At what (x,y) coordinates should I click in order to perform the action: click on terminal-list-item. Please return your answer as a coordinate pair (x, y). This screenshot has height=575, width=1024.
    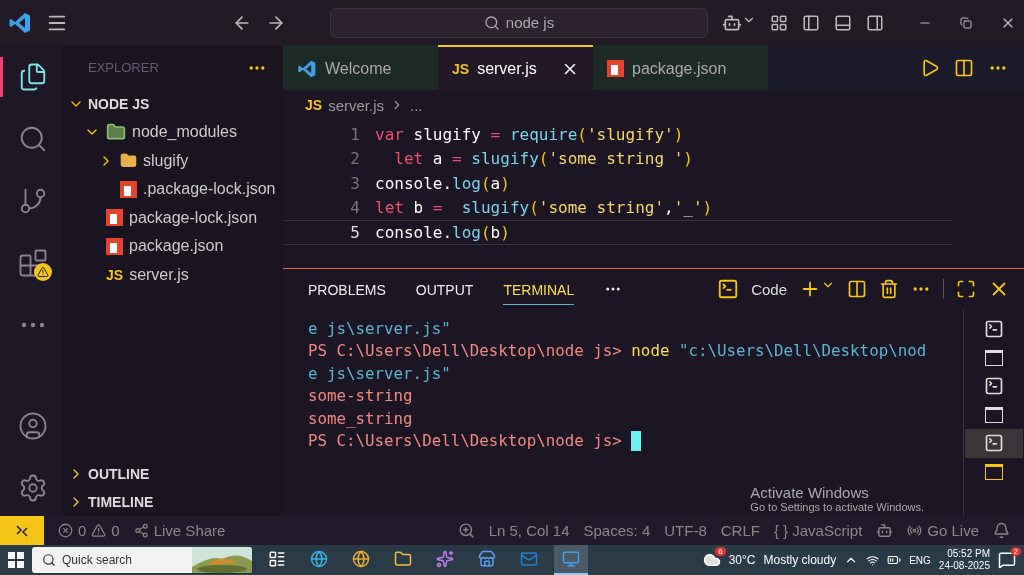
    Looking at the image, I should click on (994, 443).